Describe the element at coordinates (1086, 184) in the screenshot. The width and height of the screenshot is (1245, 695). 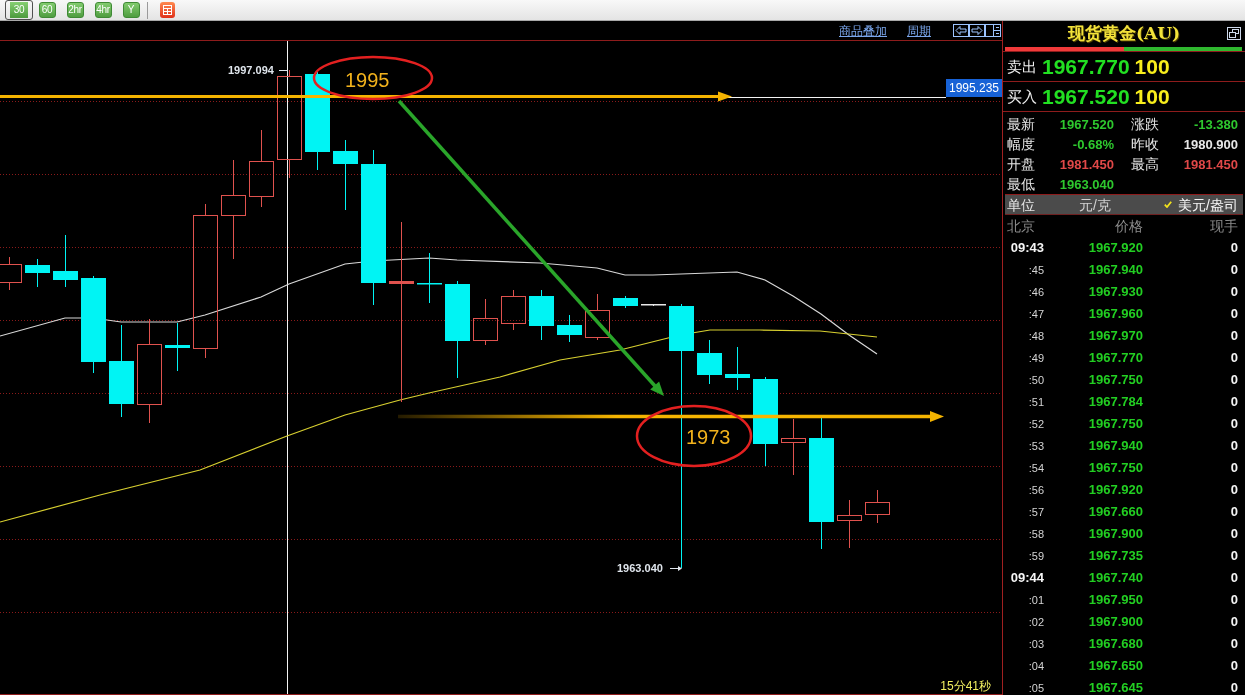
I see `stat-value: 1963.040` at that location.